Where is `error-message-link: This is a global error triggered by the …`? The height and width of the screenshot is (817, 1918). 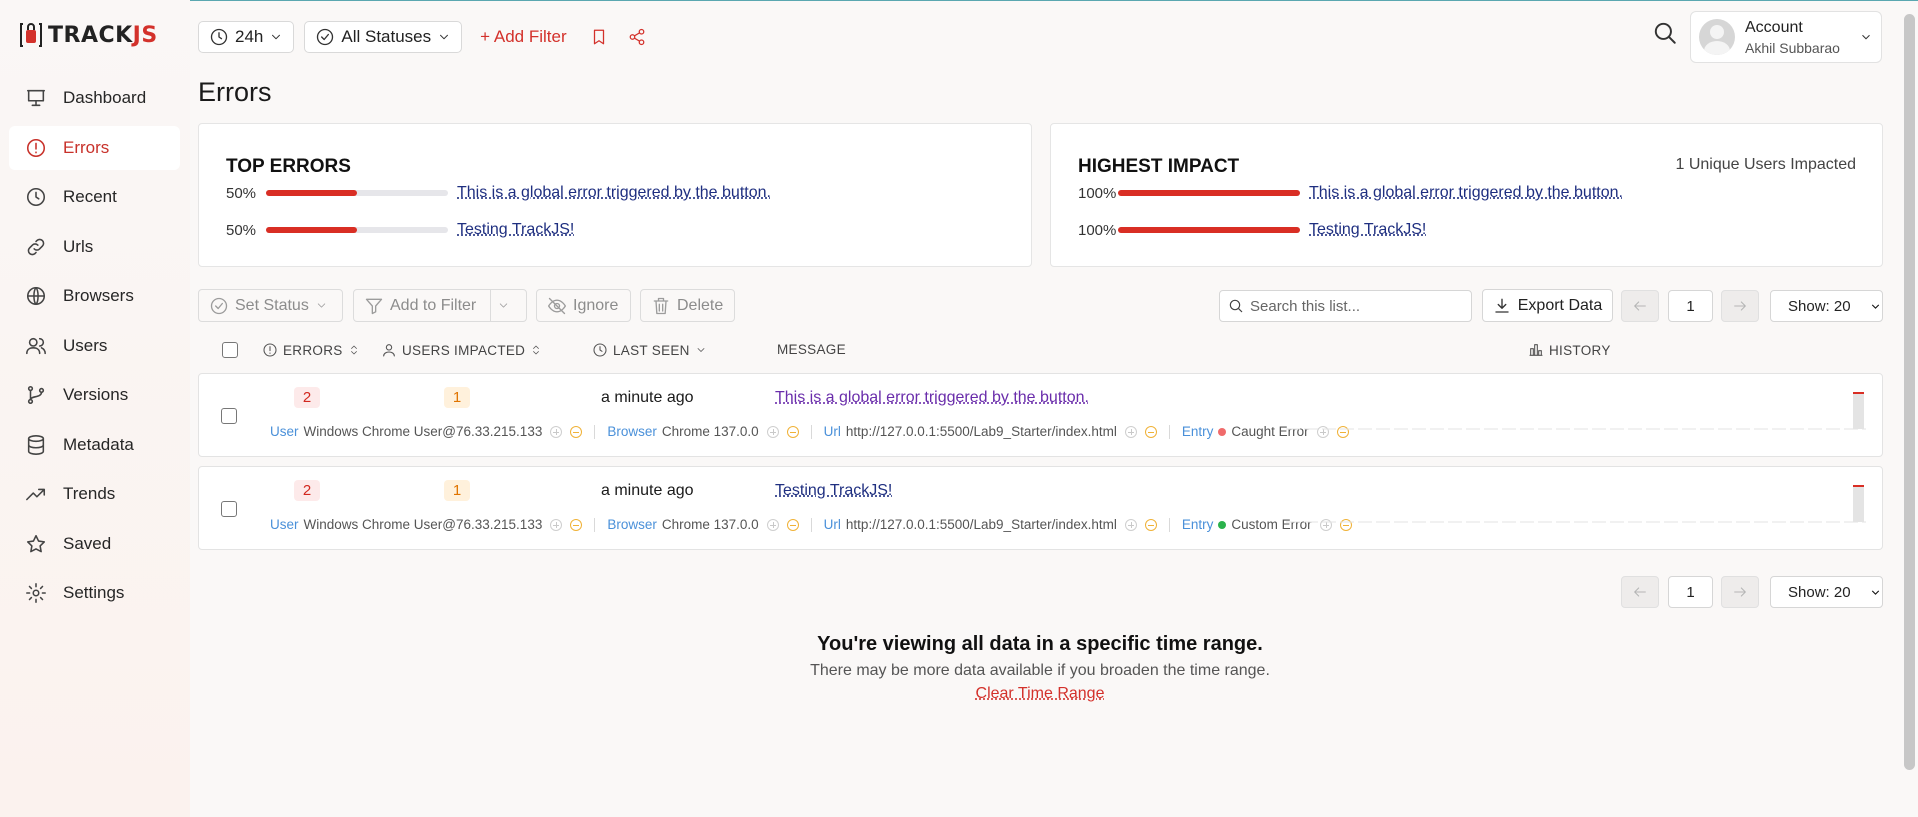 error-message-link: This is a global error triggered by the … is located at coordinates (932, 398).